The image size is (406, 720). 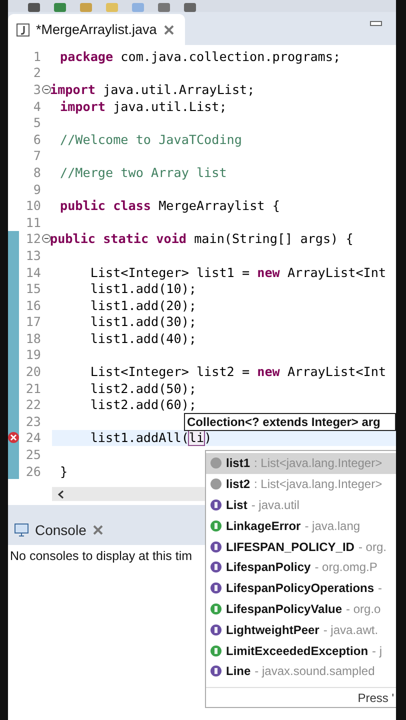 What do you see at coordinates (36, 72) in the screenshot?
I see `line-number: 2` at bounding box center [36, 72].